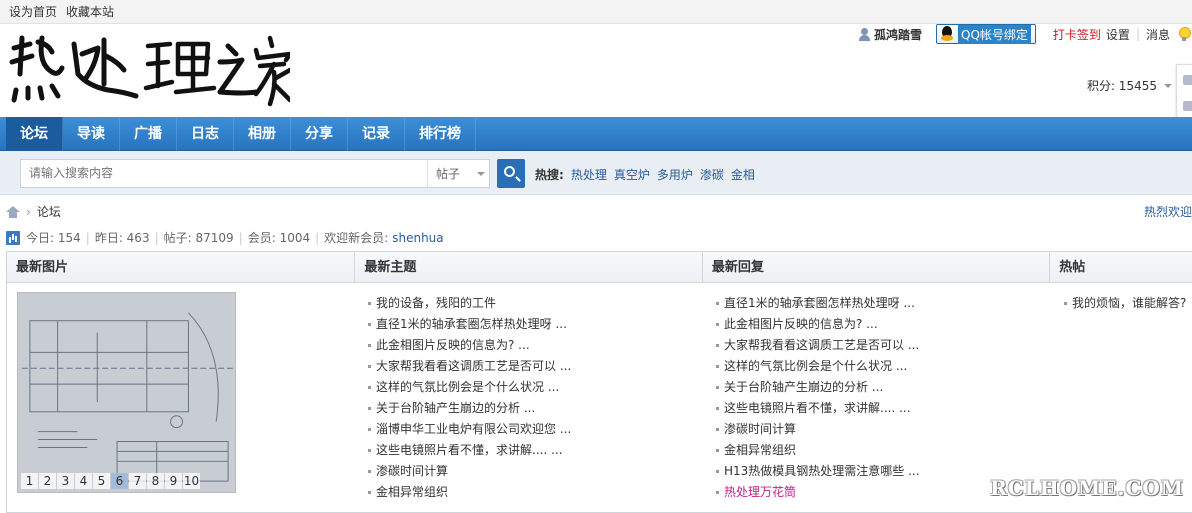  I want to click on qq-bind-label: QQ帐号绑定, so click(994, 34).